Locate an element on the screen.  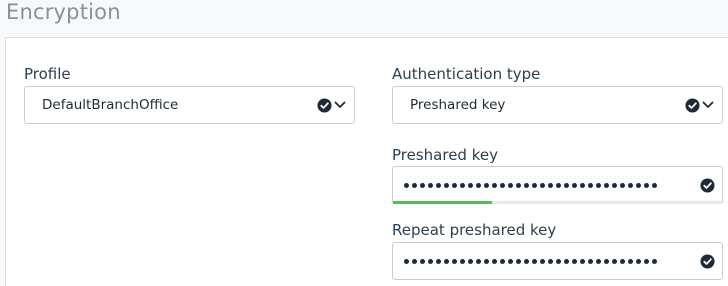
auth-type-select: Preshared key is located at coordinates (557, 105).